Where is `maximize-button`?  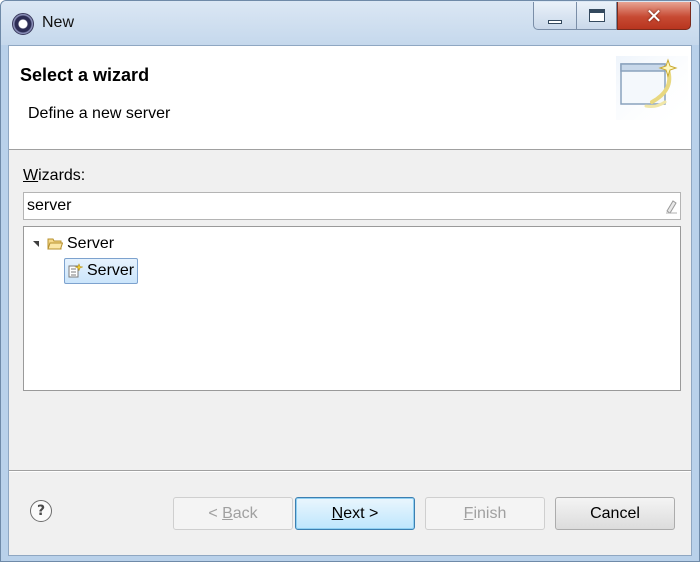 maximize-button is located at coordinates (597, 16).